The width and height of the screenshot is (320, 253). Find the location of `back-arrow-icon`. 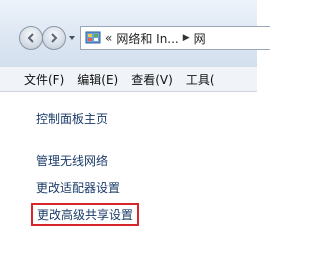

back-arrow-icon is located at coordinates (30, 38).